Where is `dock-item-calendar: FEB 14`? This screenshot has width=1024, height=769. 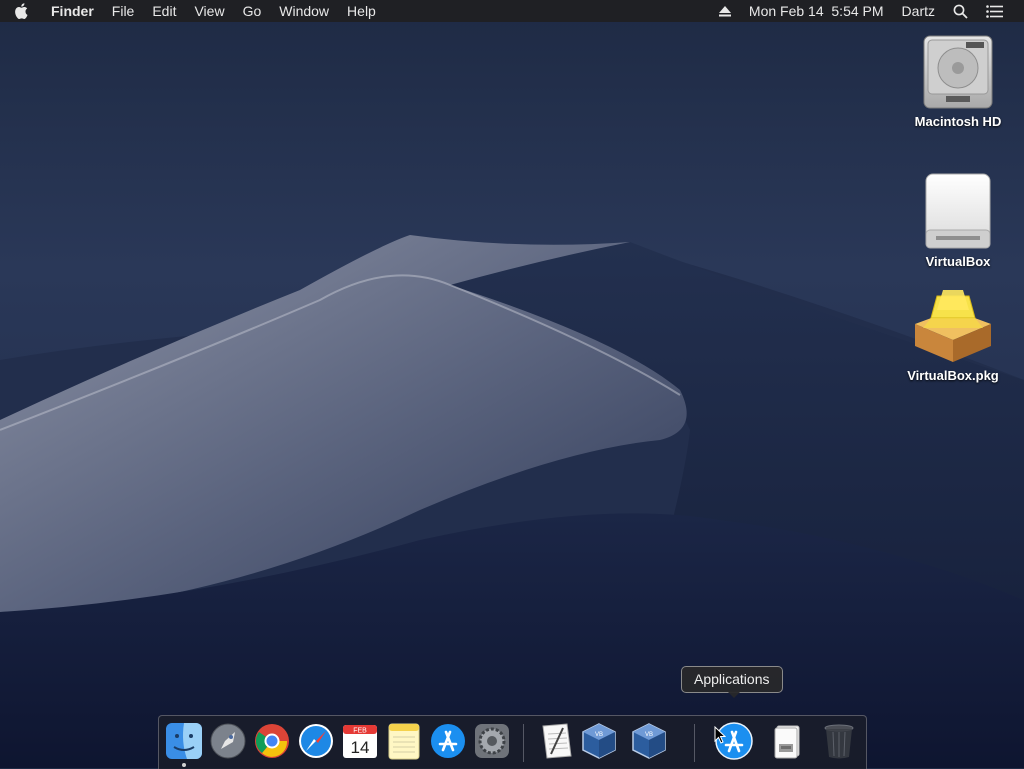 dock-item-calendar: FEB 14 is located at coordinates (360, 741).